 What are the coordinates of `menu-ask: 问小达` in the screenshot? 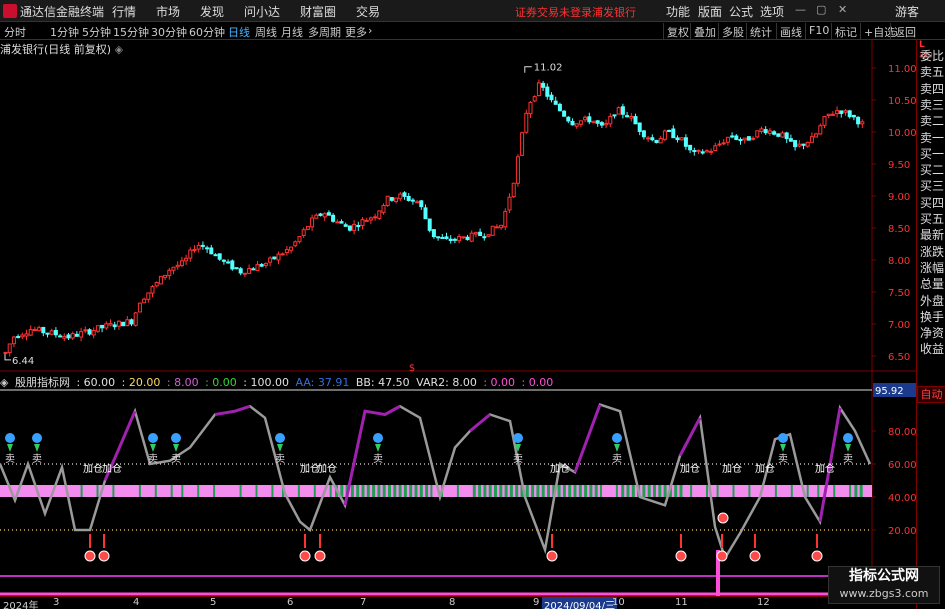 It's located at (262, 11).